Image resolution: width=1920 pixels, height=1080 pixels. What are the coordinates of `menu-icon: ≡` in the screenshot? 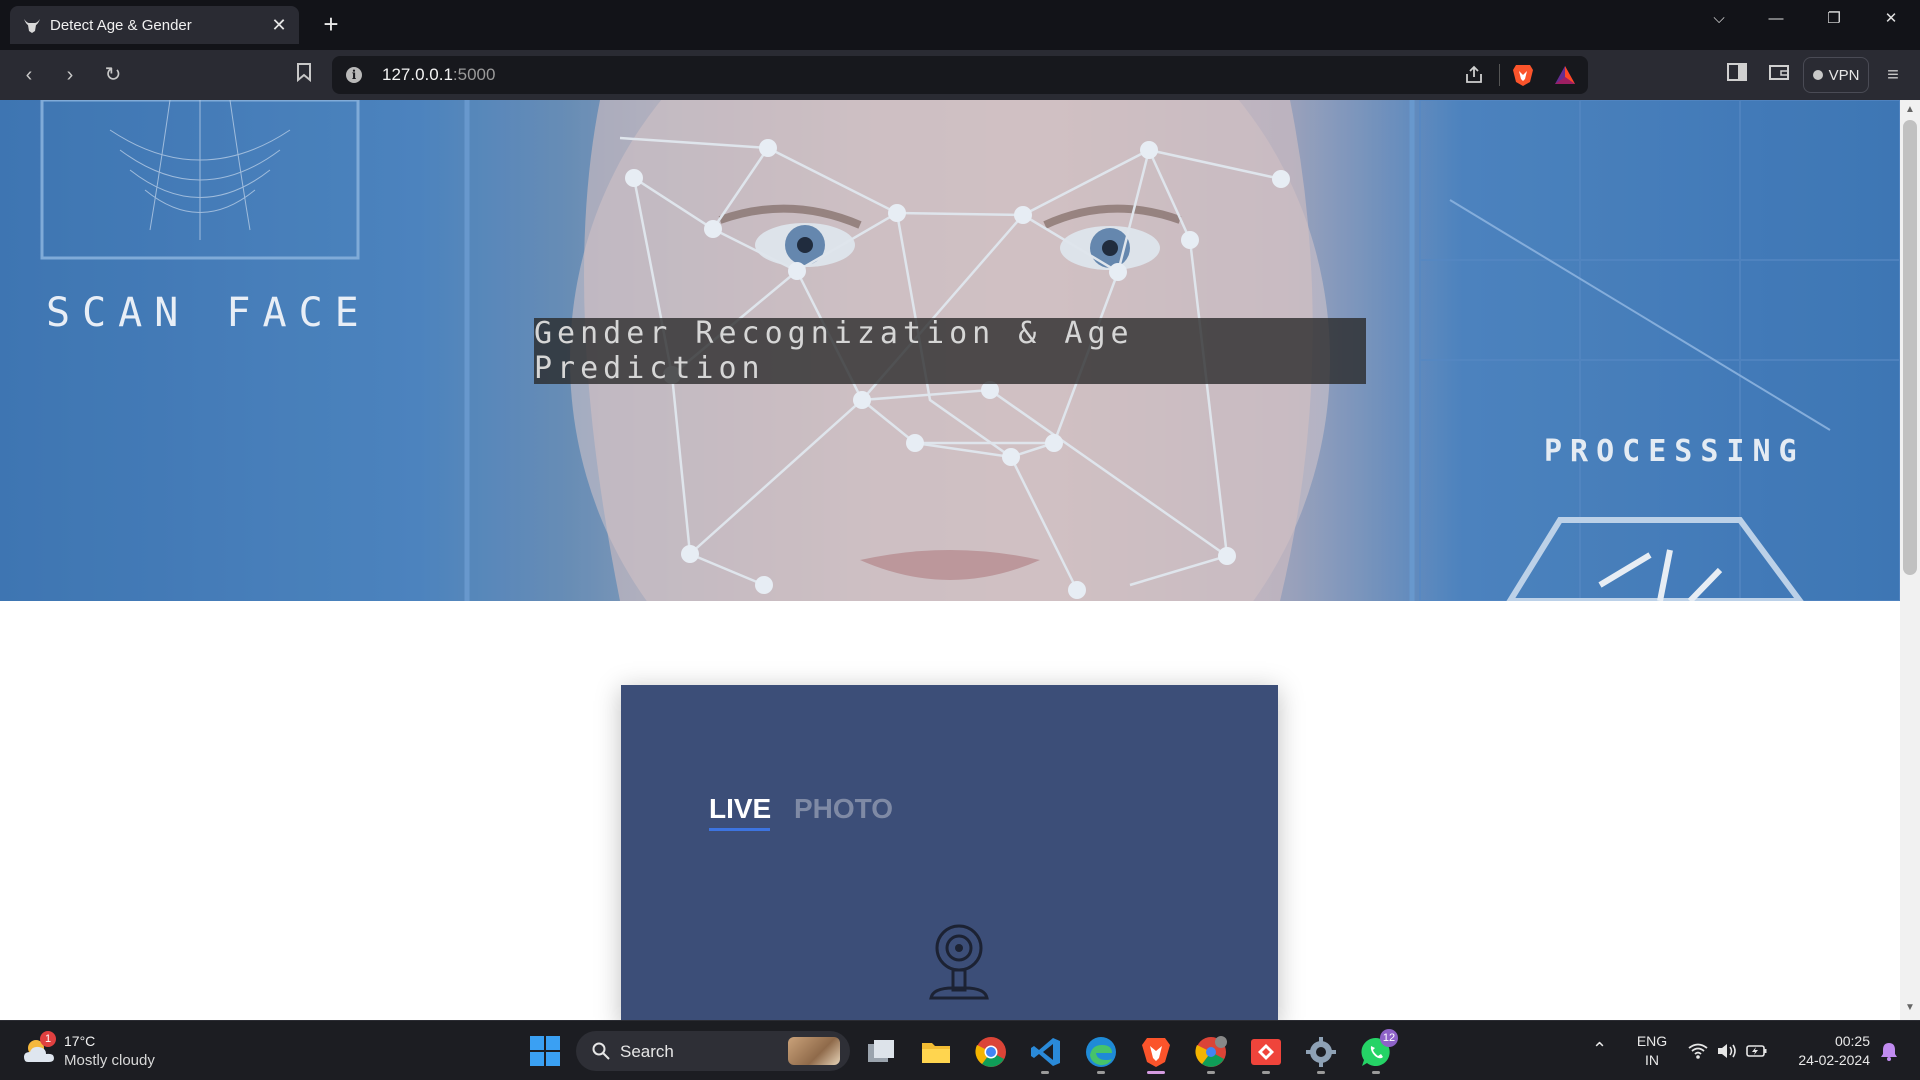 It's located at (1893, 75).